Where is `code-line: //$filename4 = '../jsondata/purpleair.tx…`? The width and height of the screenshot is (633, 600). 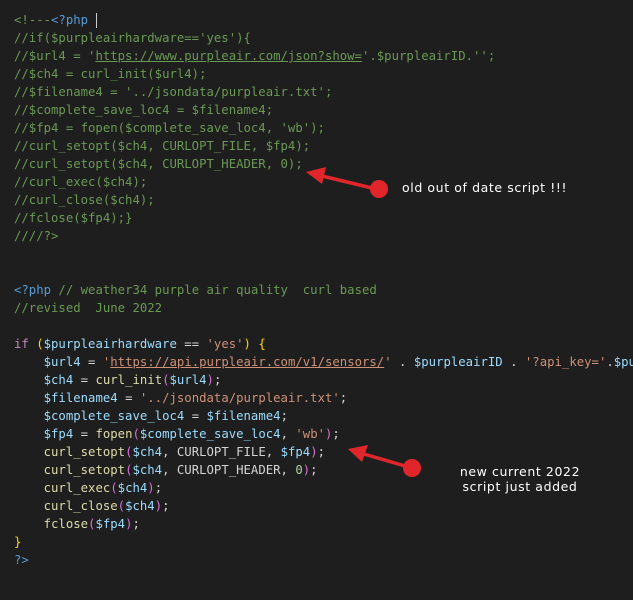 code-line: //$filename4 = '../jsondata/purpleair.tx… is located at coordinates (173, 92).